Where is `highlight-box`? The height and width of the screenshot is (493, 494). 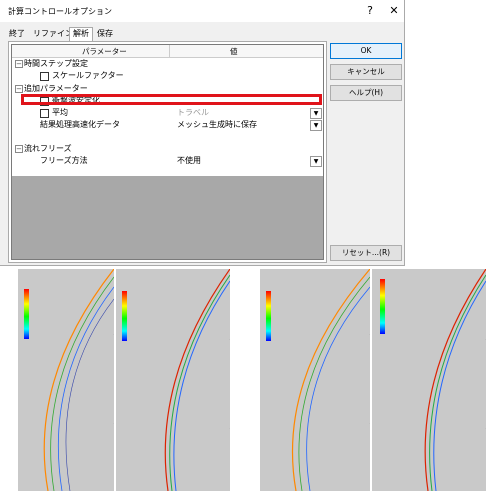
highlight-box is located at coordinates (171, 99).